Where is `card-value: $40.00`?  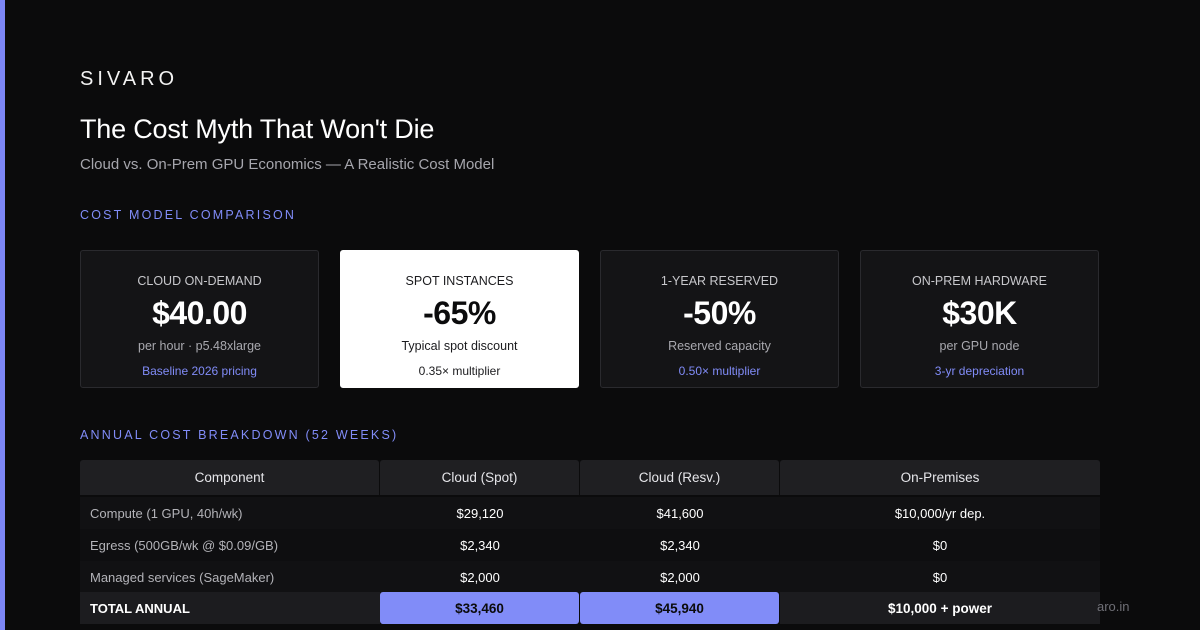 card-value: $40.00 is located at coordinates (199, 313).